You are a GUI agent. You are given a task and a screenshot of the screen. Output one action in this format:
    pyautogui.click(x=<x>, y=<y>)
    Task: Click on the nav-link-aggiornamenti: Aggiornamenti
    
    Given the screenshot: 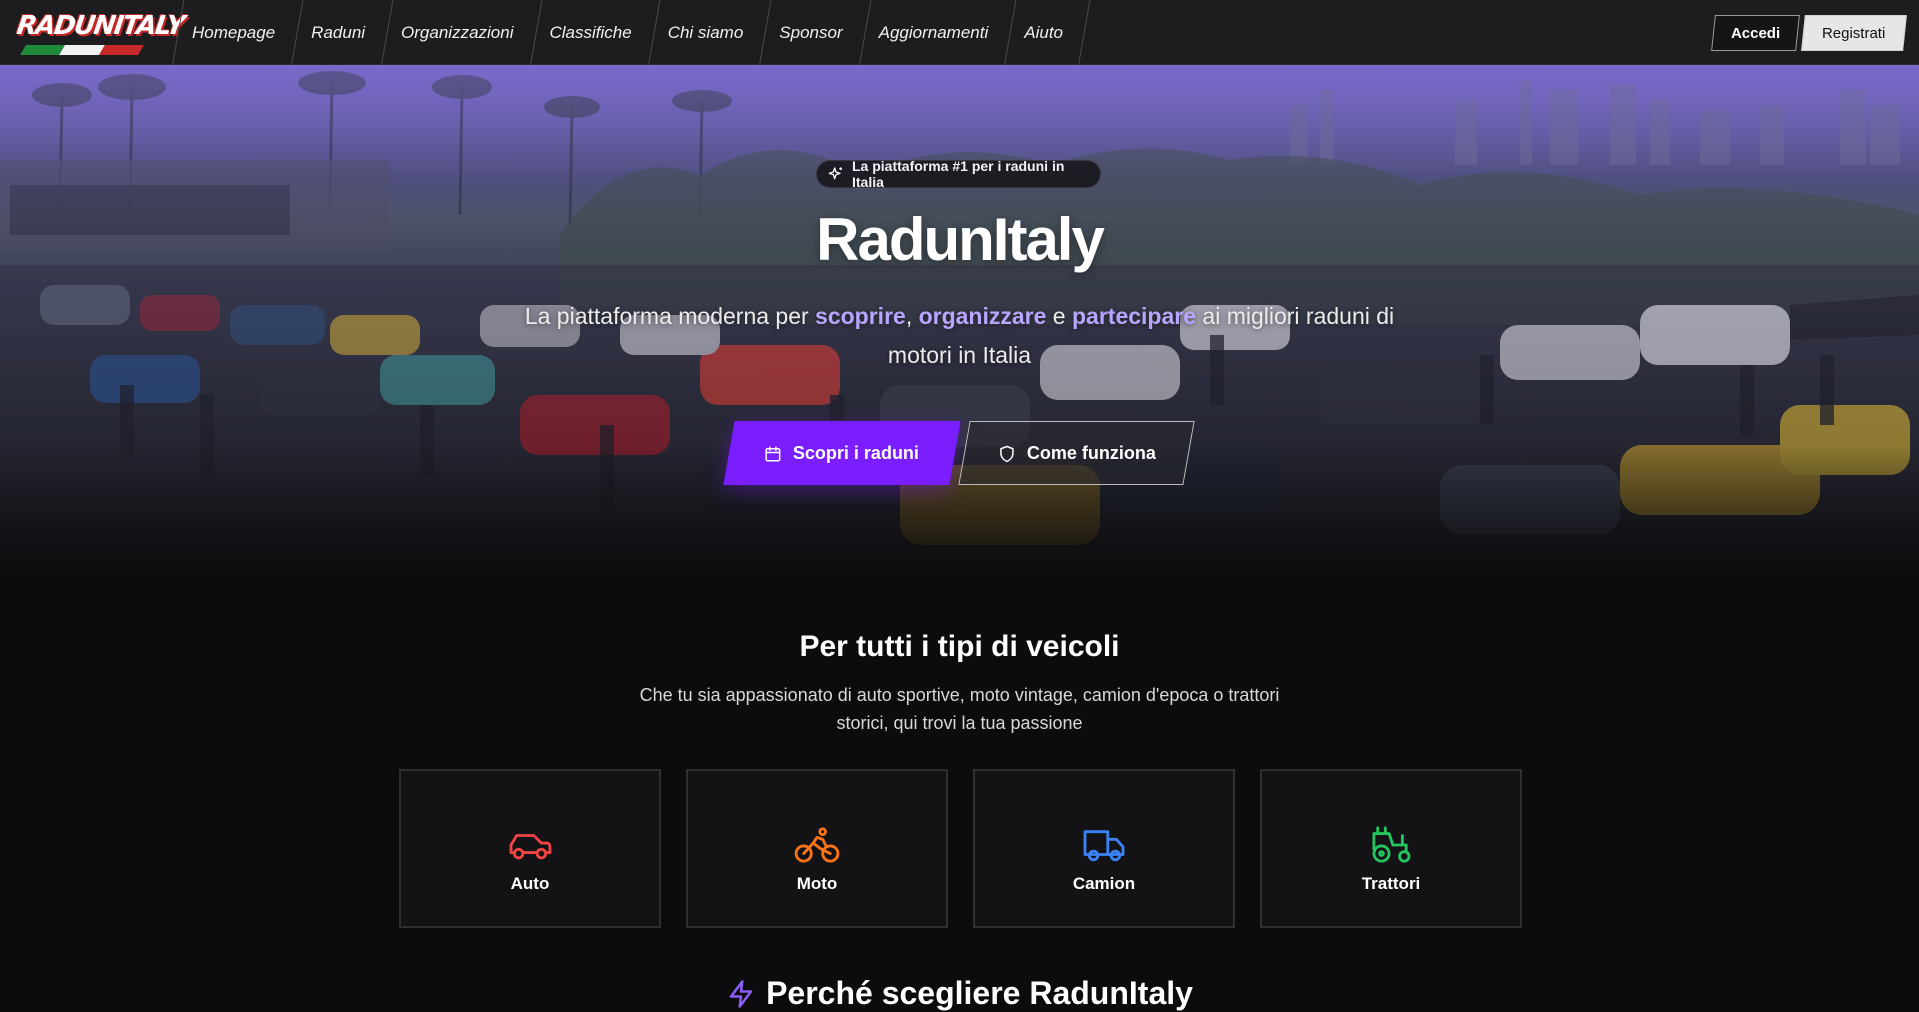 What is the action you would take?
    pyautogui.click(x=932, y=32)
    